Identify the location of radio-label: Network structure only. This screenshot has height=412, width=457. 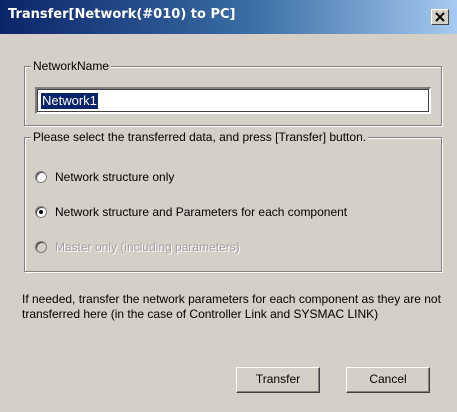
(115, 177).